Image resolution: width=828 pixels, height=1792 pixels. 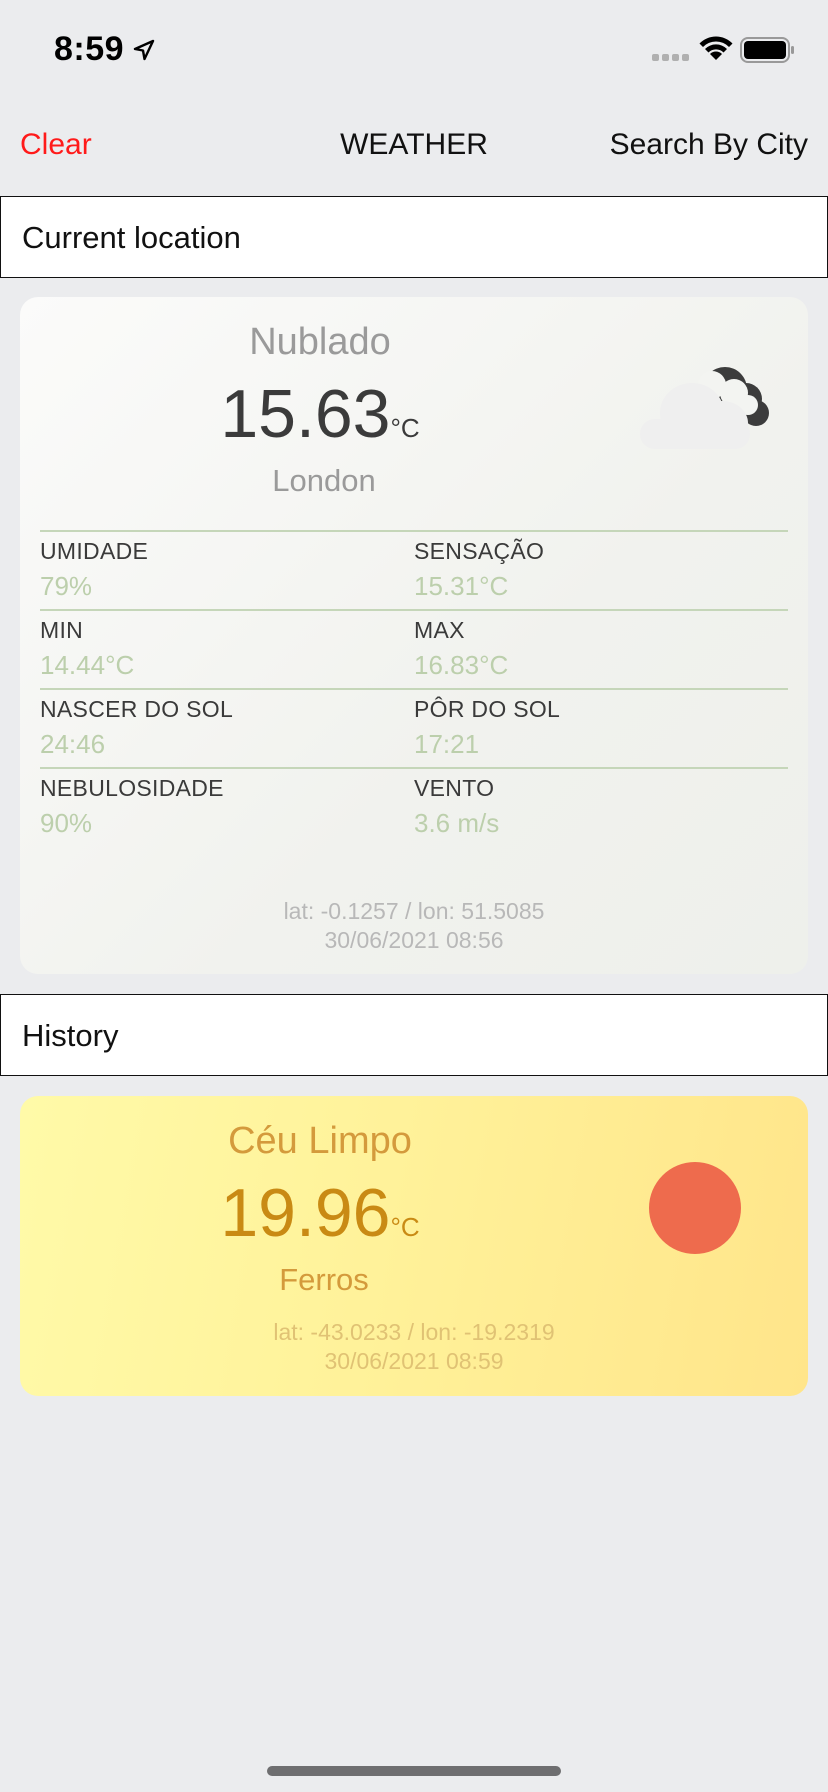 What do you see at coordinates (70, 1035) in the screenshot?
I see `section-title: History` at bounding box center [70, 1035].